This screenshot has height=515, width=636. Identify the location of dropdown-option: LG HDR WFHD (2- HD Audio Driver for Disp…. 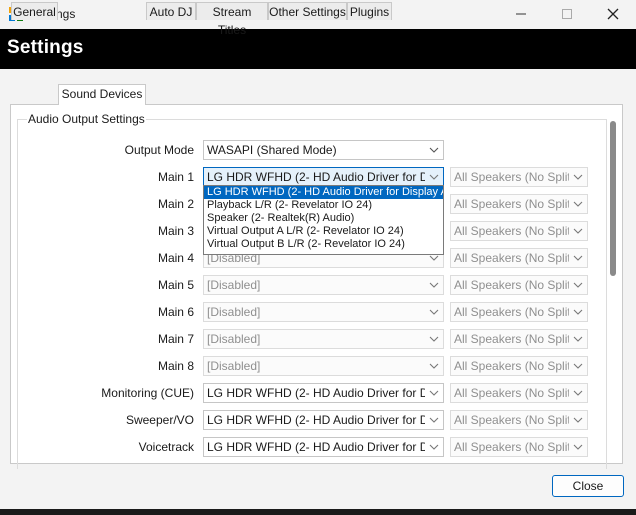
(323, 192).